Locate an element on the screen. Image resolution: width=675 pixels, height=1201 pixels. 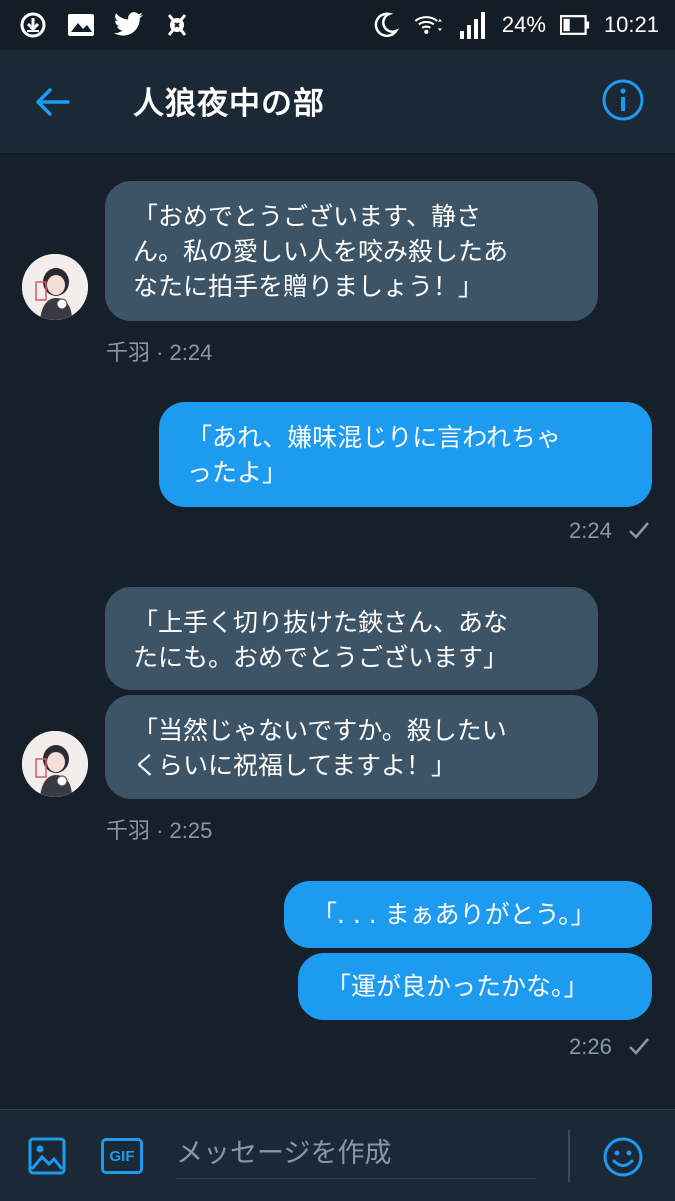
message-meta: 千羽 · 2:25 is located at coordinates (159, 830).